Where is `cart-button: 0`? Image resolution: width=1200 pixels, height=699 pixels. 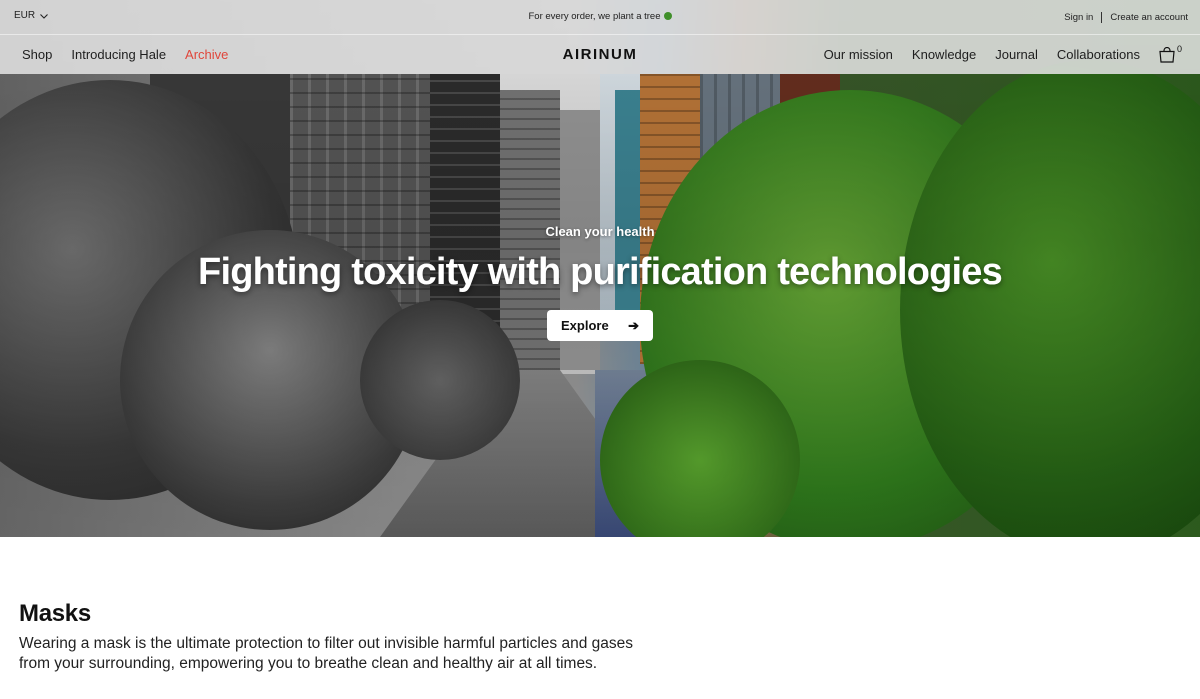 cart-button: 0 is located at coordinates (1172, 54).